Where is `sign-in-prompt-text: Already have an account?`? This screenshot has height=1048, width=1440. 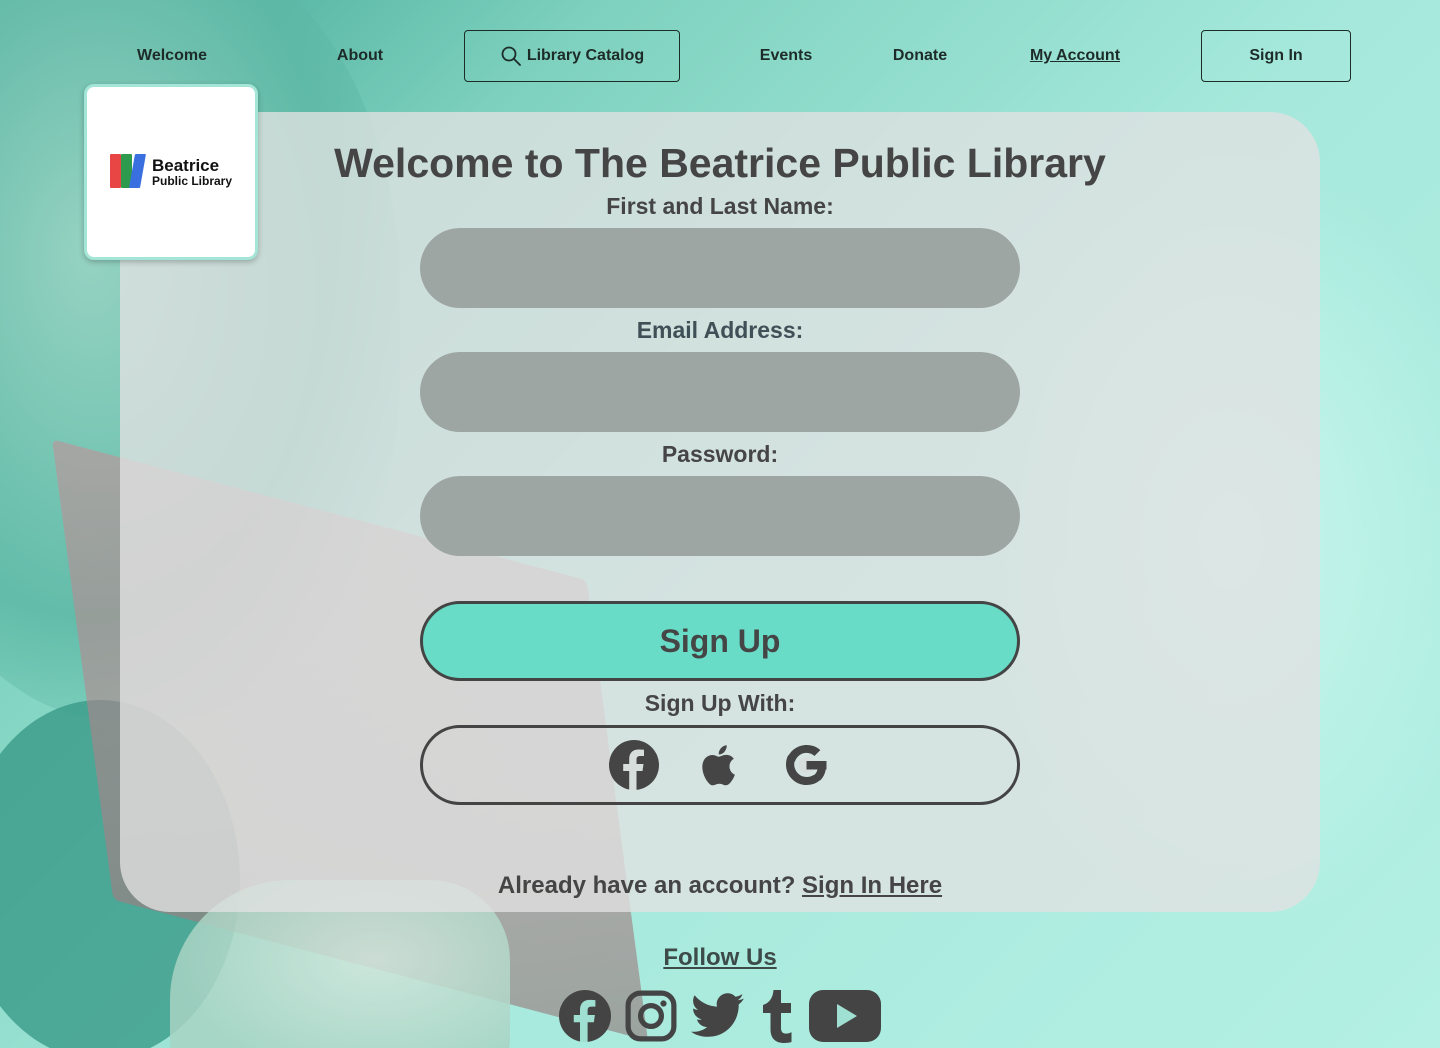 sign-in-prompt-text: Already have an account? is located at coordinates (646, 885).